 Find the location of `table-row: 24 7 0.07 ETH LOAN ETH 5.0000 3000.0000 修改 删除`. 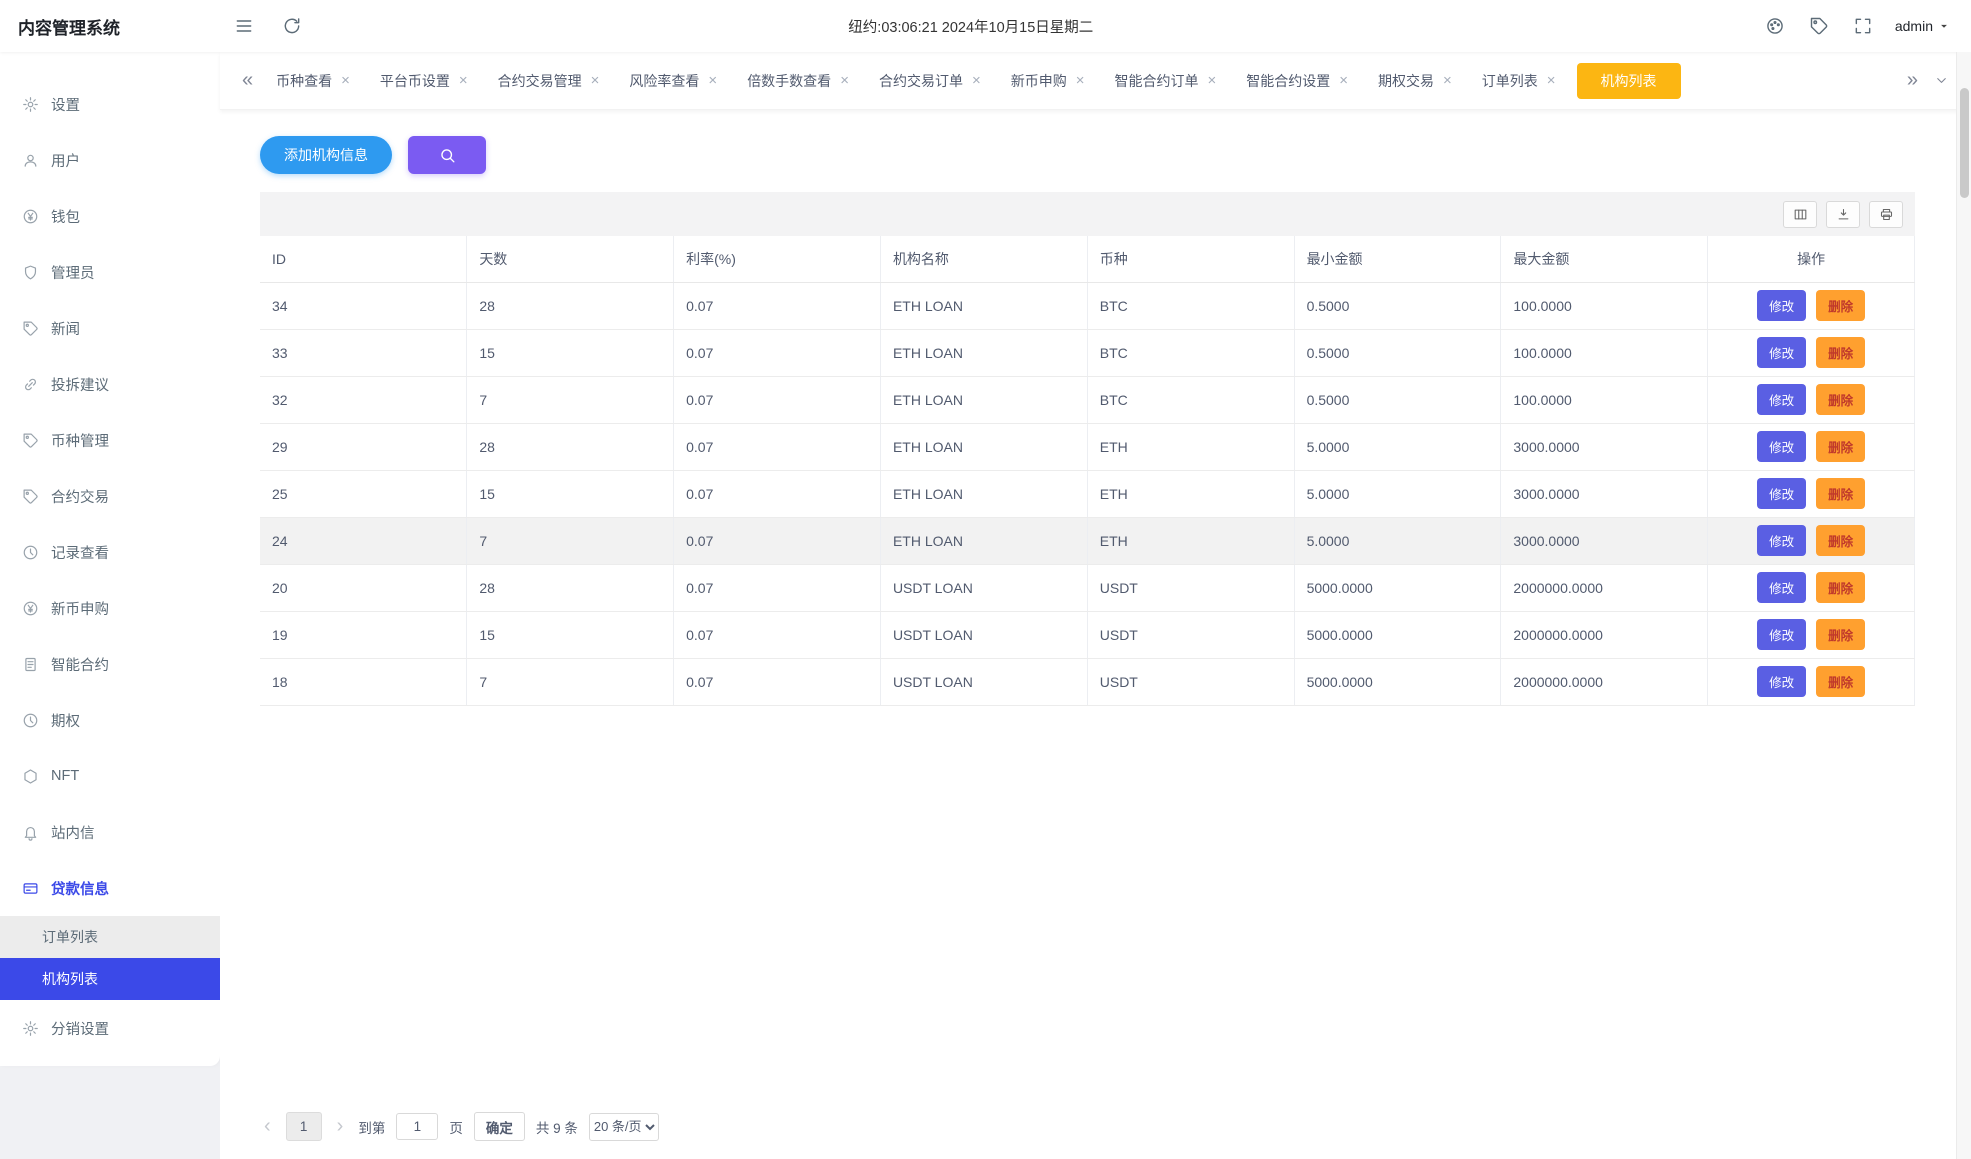

table-row: 24 7 0.07 ETH LOAN ETH 5.0000 3000.0000 修改 删除 is located at coordinates (1087, 541).